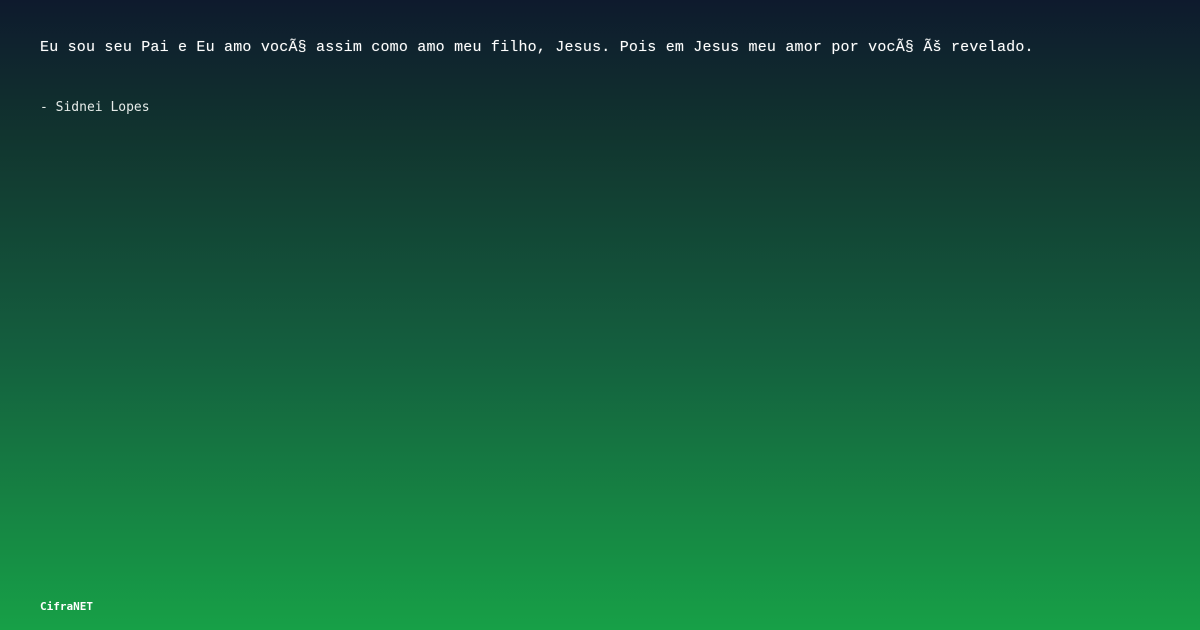 The width and height of the screenshot is (1200, 630). What do you see at coordinates (66, 606) in the screenshot?
I see `brand-logo-text: CifraNET` at bounding box center [66, 606].